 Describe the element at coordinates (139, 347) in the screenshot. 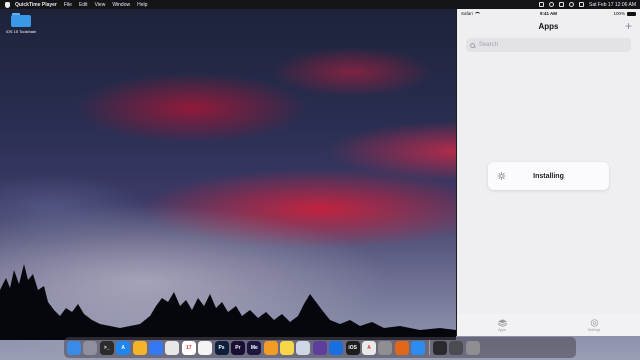

I see `photos-icon` at that location.